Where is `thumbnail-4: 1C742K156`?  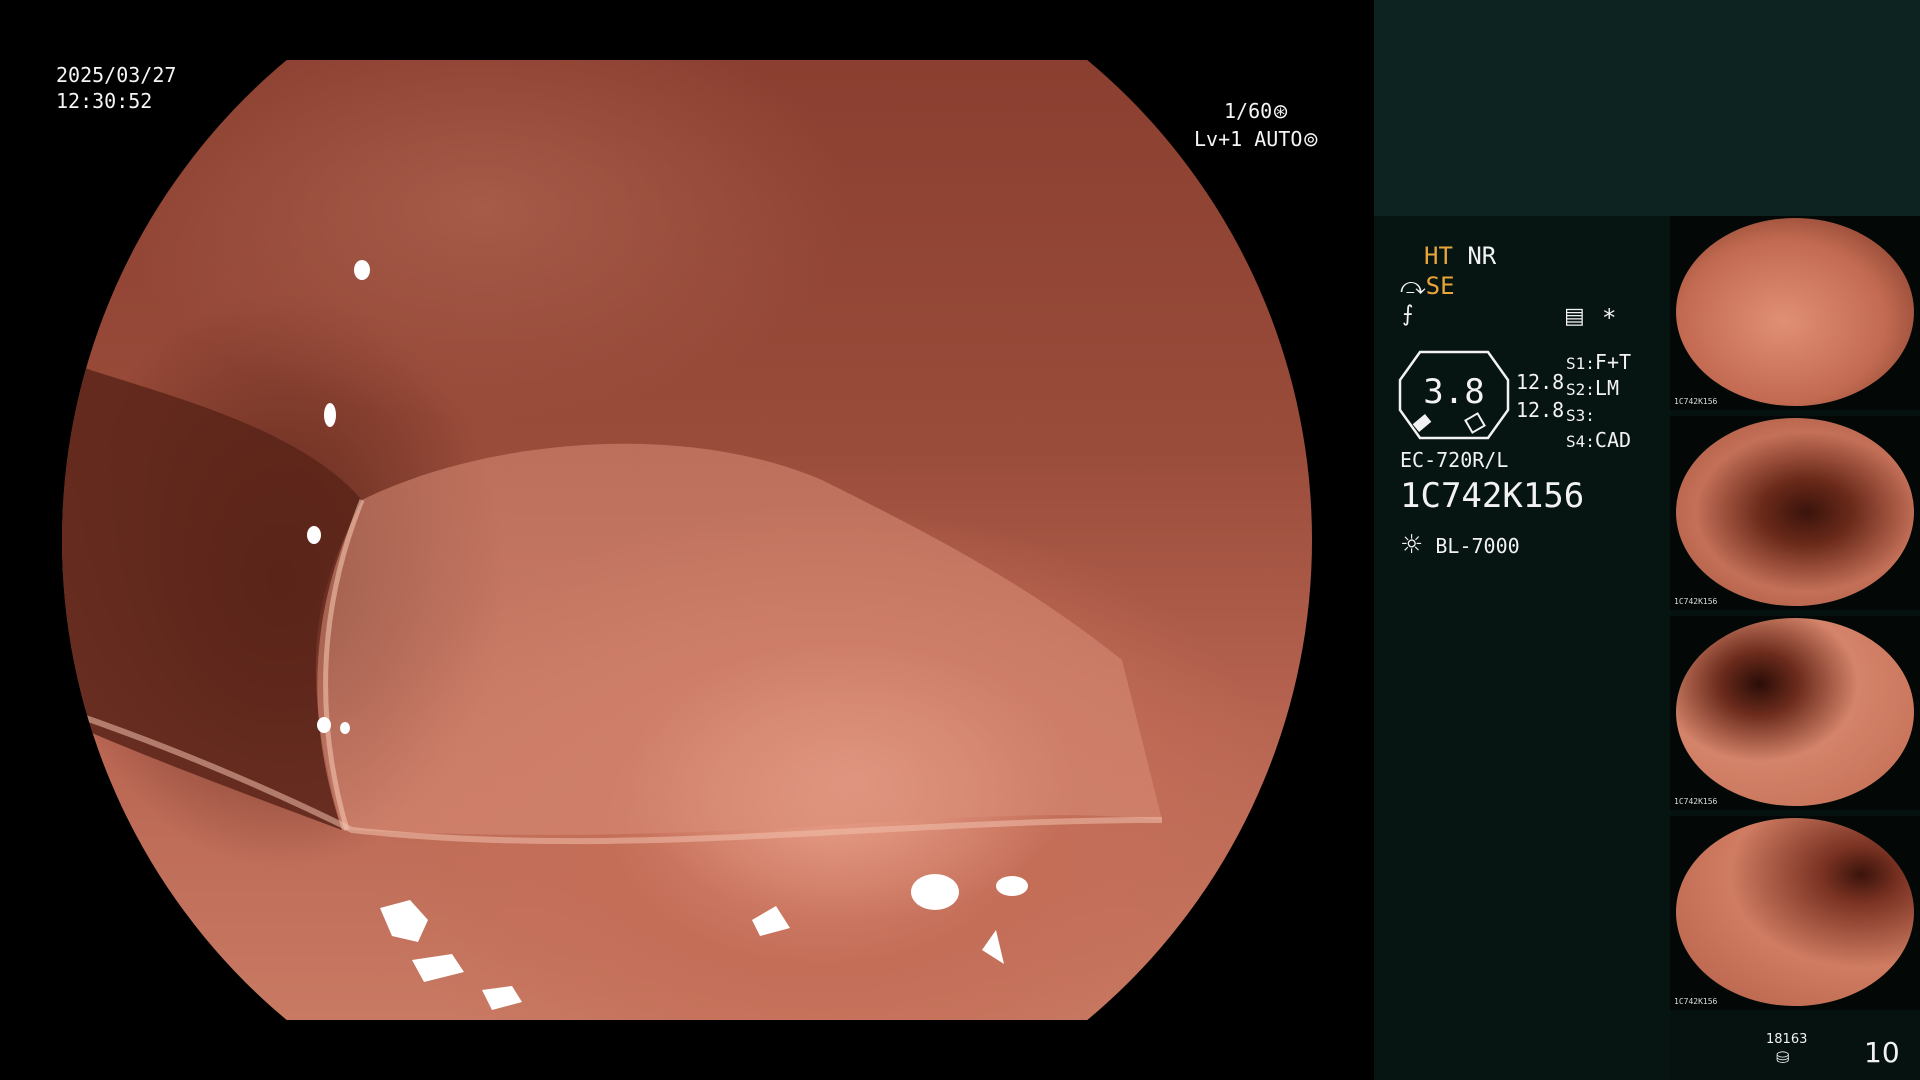 thumbnail-4: 1C742K156 is located at coordinates (1795, 913).